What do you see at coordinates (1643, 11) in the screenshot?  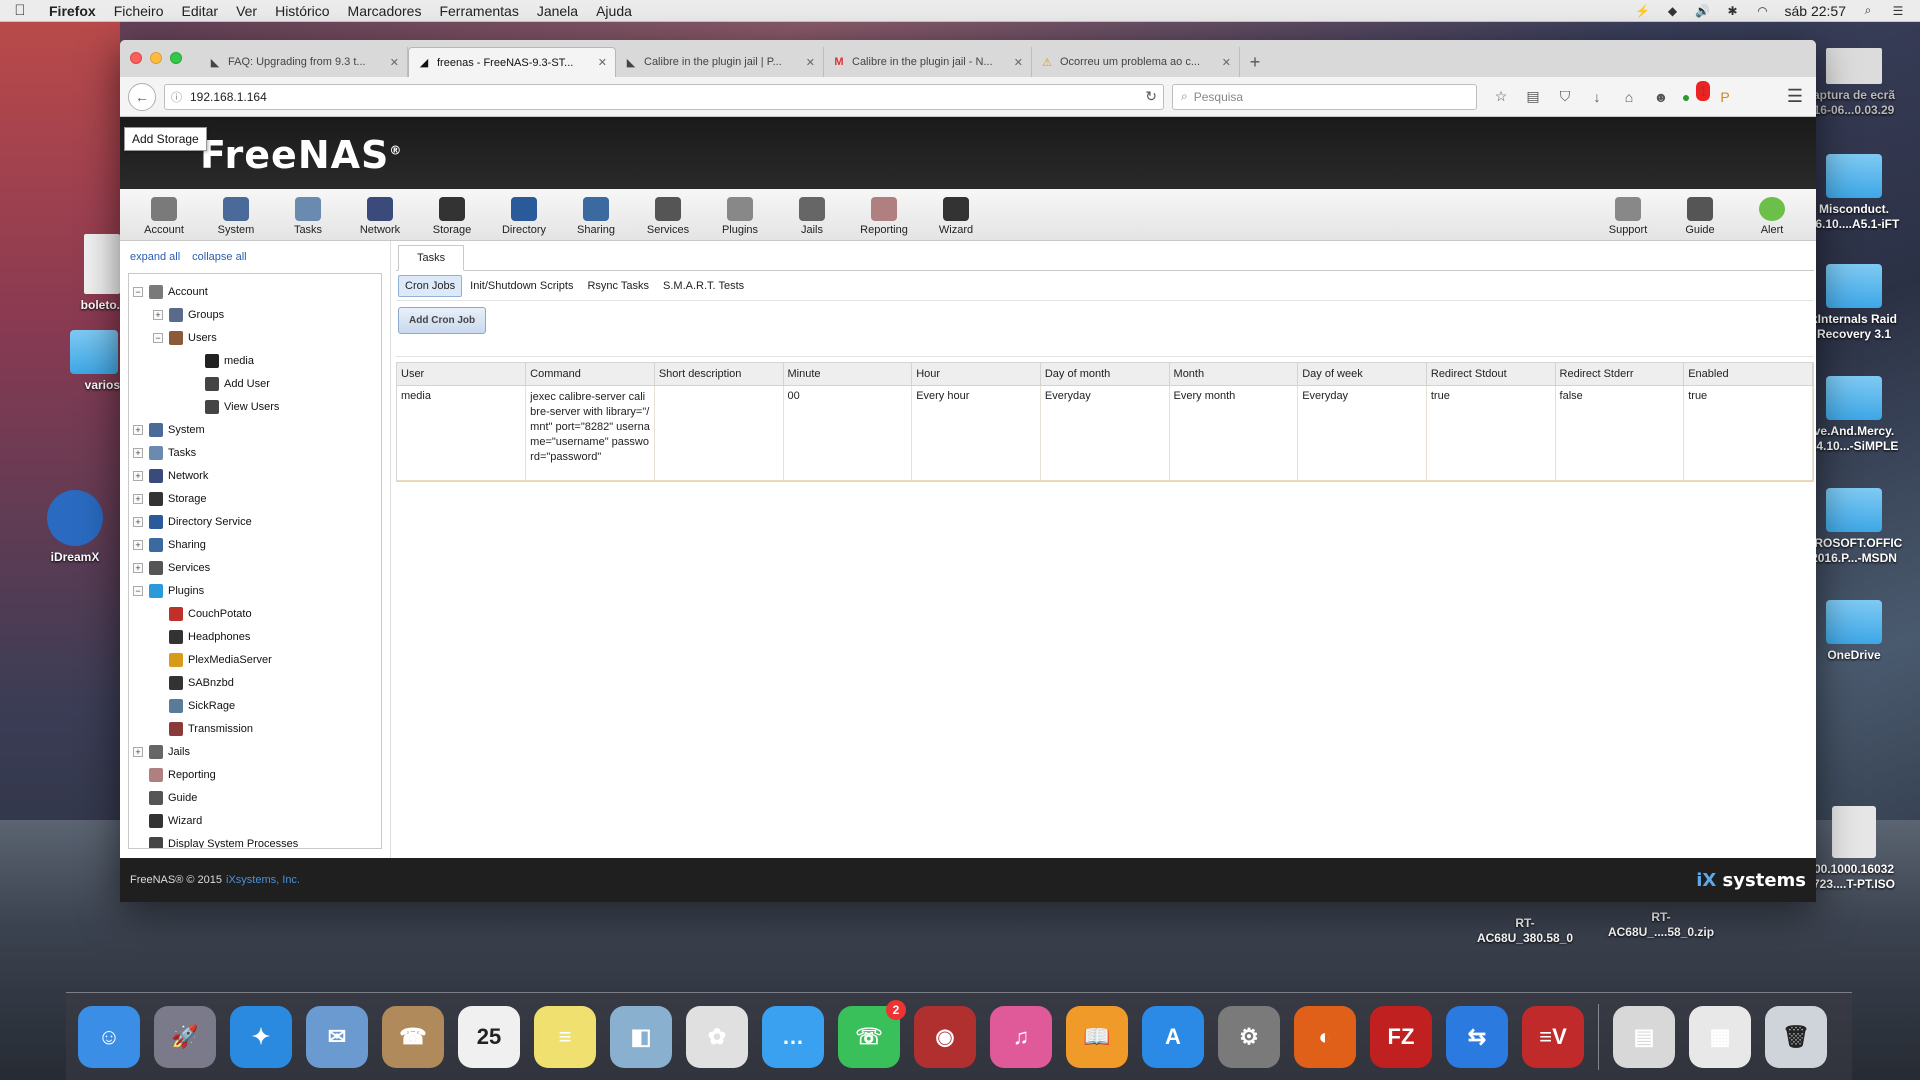 I see `status-app-icon: ⚡` at bounding box center [1643, 11].